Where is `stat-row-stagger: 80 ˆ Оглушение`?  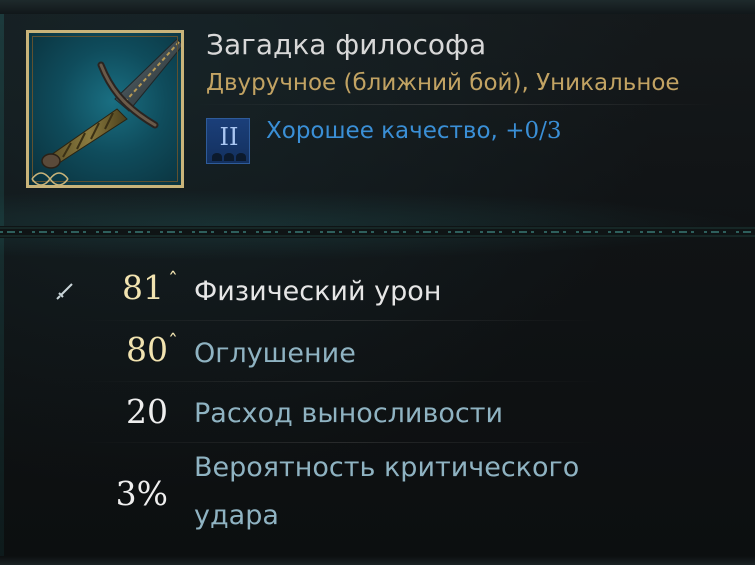
stat-row-stagger: 80 ˆ Оглушение is located at coordinates (377, 353).